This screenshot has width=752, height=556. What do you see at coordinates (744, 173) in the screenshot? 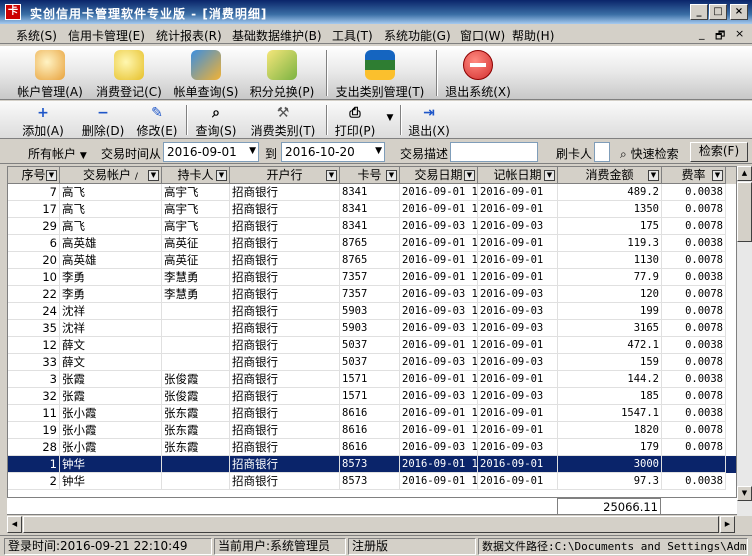
I see `scroll-up-icon: ▲` at bounding box center [744, 173].